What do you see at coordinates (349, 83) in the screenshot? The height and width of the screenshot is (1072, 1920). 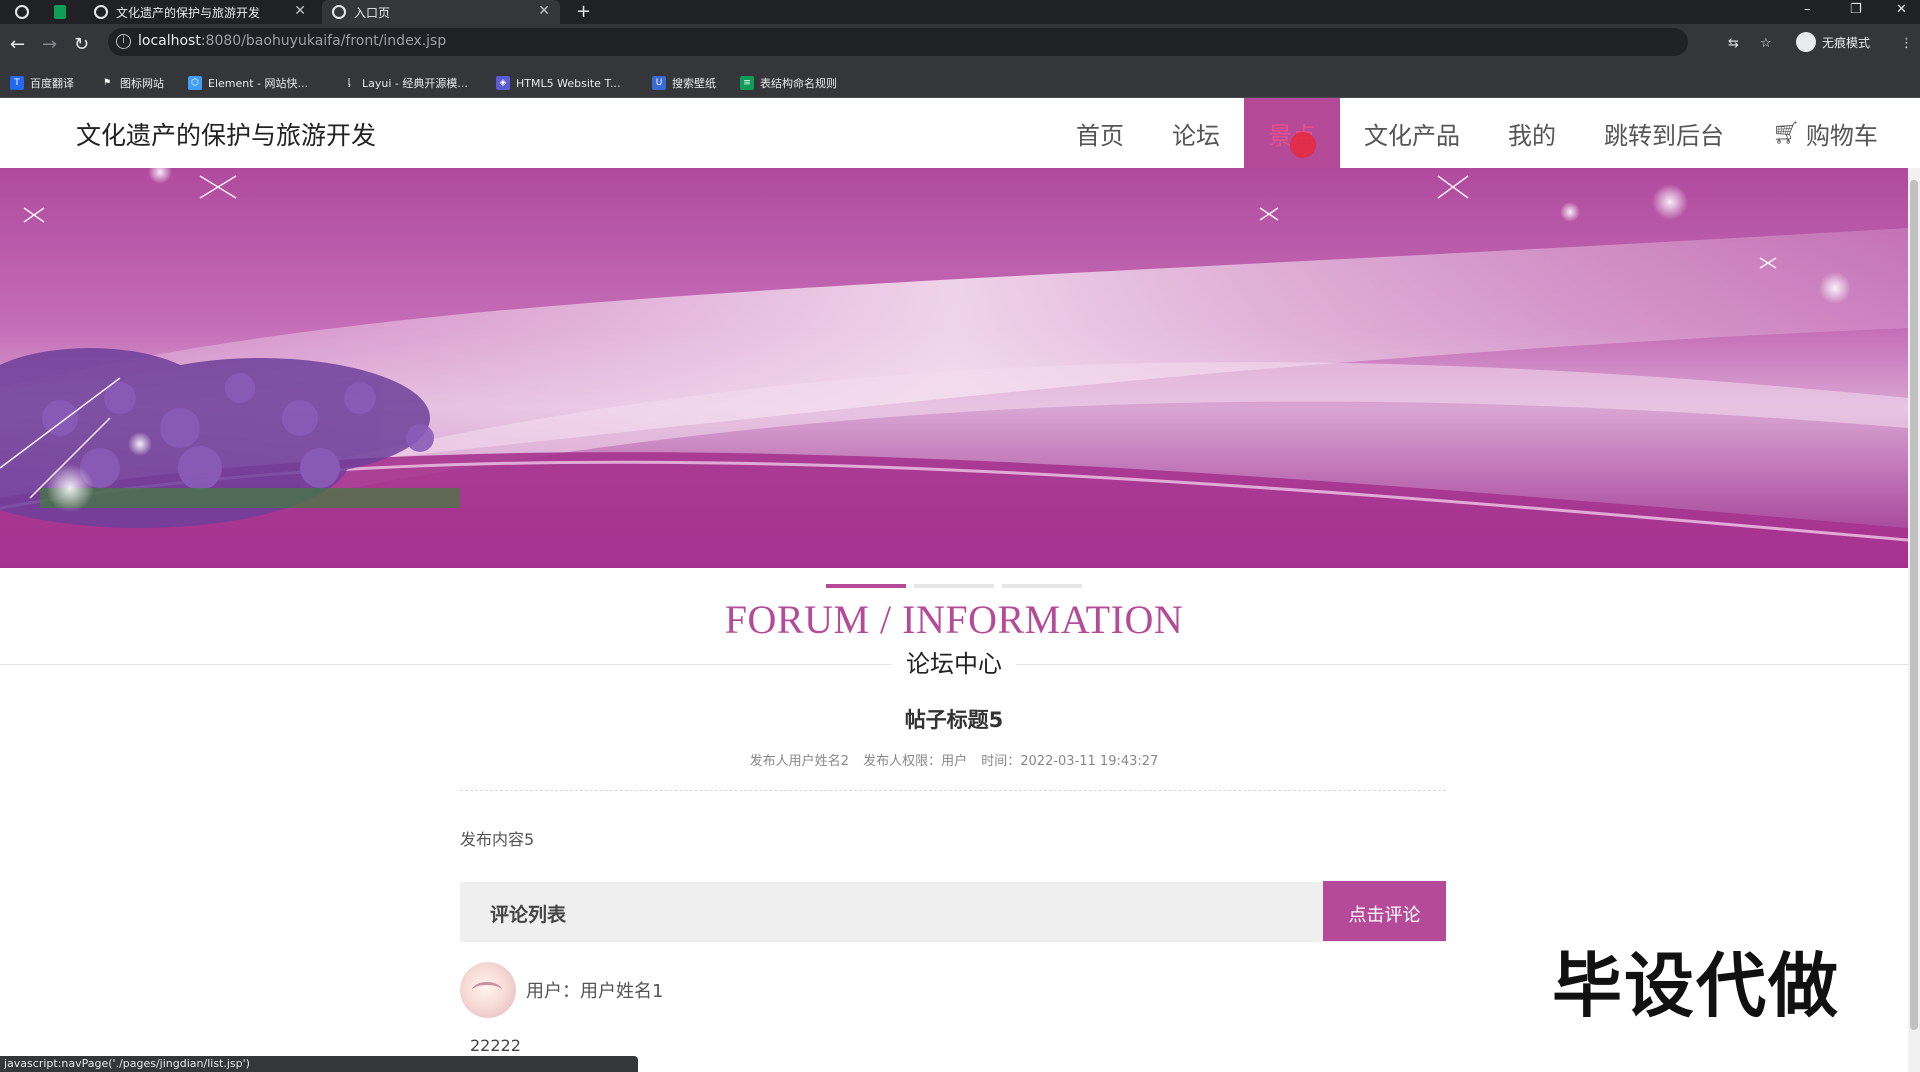 I see `layui-icon: ᶅ` at bounding box center [349, 83].